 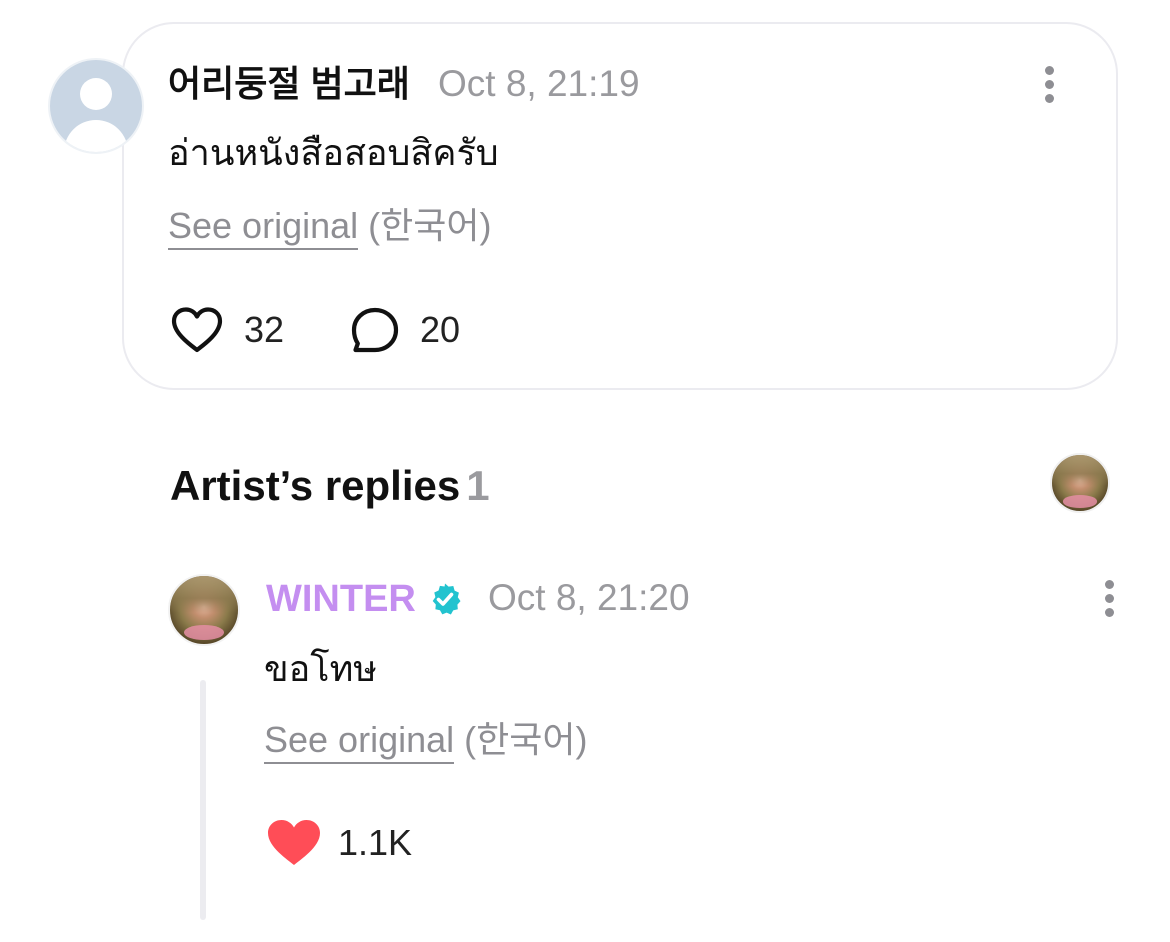 What do you see at coordinates (341, 599) in the screenshot?
I see `reply-author-name: WINTER` at bounding box center [341, 599].